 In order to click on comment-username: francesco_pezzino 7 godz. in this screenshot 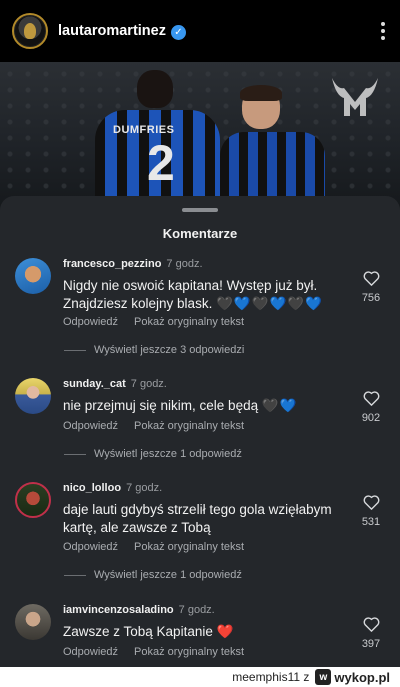, I will do `click(133, 264)`.